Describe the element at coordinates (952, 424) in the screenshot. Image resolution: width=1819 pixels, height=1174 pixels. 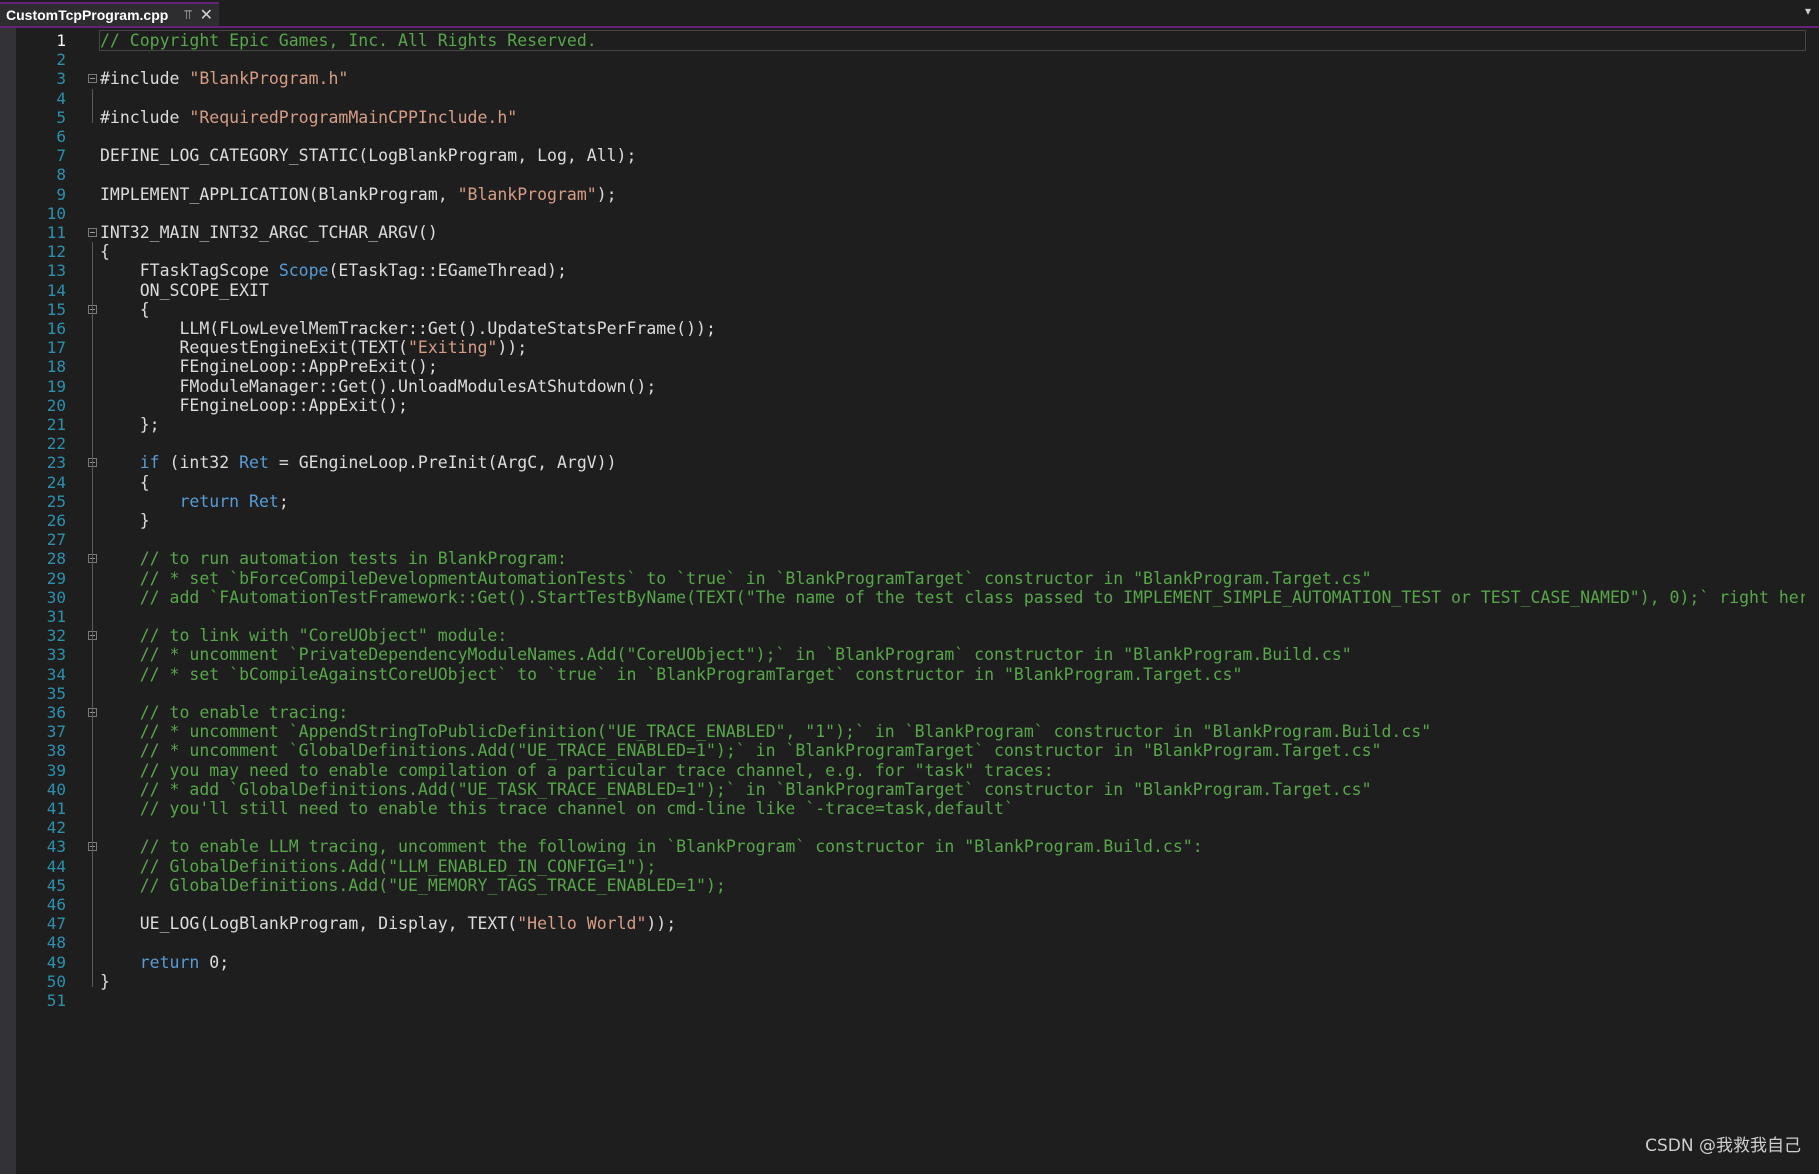
I see `line-text: };` at that location.